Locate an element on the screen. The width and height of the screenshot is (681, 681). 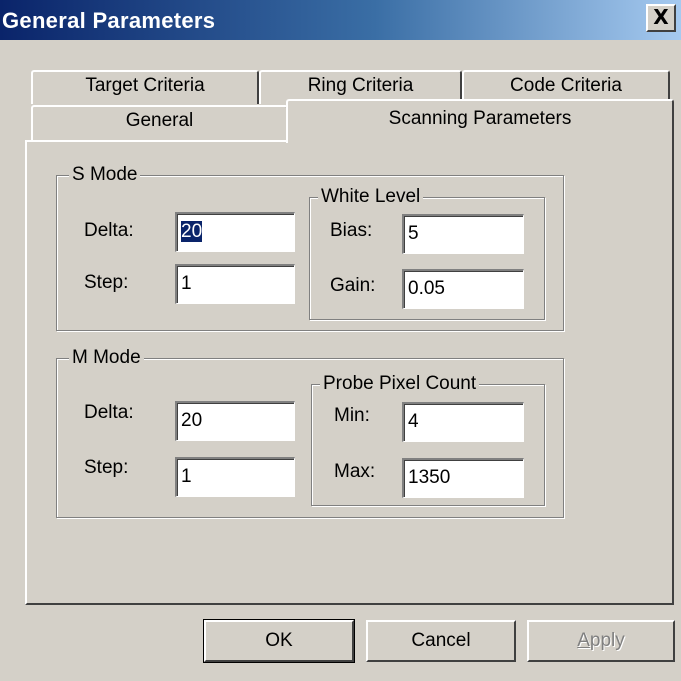
gain-input: 0.05 is located at coordinates (463, 289).